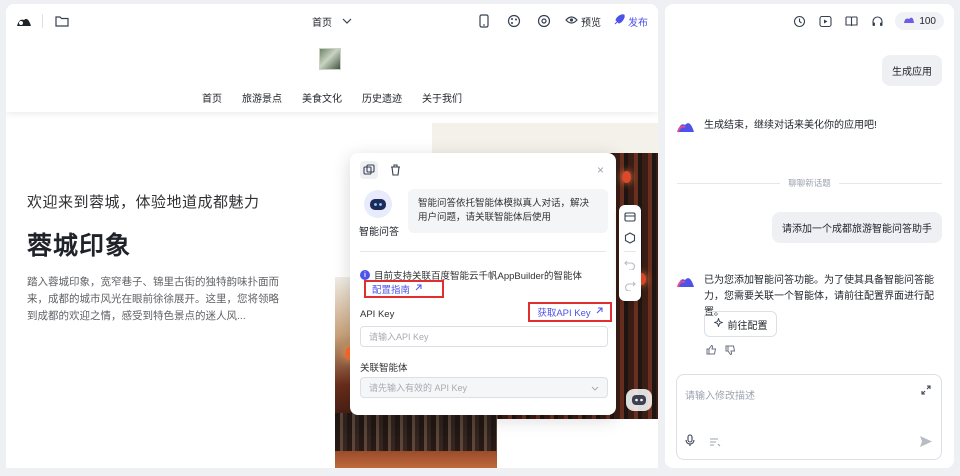  I want to click on preview-button: 预览, so click(583, 21).